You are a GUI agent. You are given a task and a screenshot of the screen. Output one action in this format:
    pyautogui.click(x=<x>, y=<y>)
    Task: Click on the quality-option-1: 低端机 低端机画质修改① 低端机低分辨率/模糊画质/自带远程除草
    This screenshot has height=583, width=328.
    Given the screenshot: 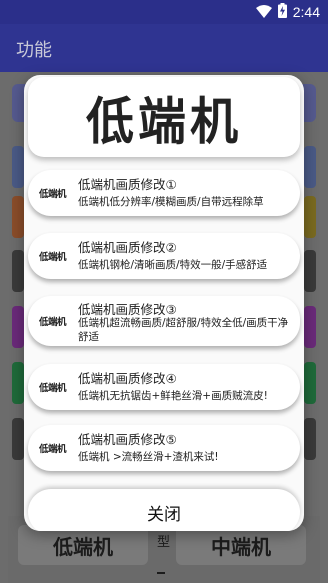 What is the action you would take?
    pyautogui.click(x=164, y=193)
    